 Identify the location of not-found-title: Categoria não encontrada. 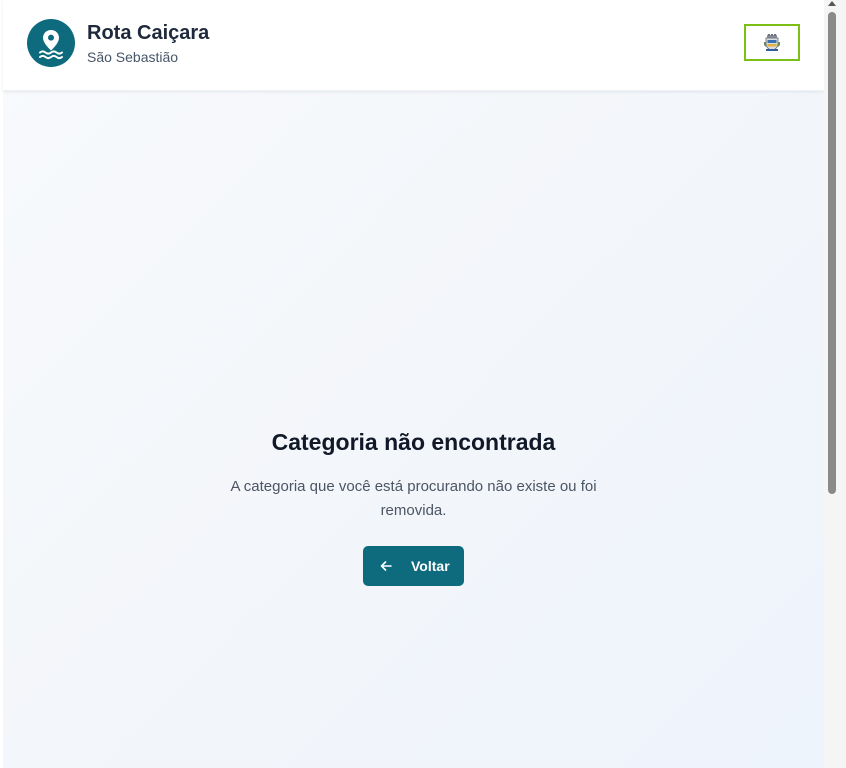
(413, 442).